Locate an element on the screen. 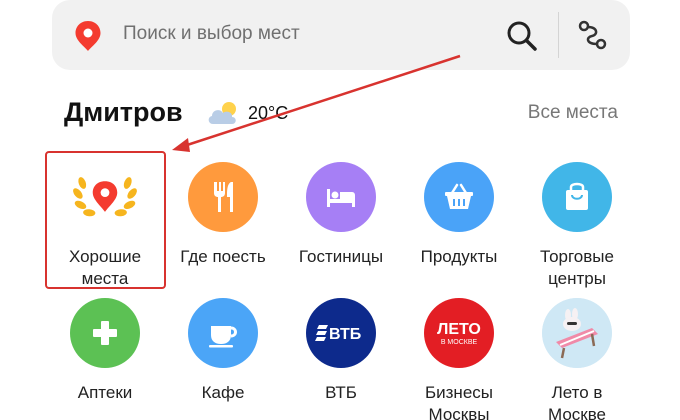 Image resolution: width=680 pixels, height=420 pixels. category-groceries: Продукты is located at coordinates (459, 215).